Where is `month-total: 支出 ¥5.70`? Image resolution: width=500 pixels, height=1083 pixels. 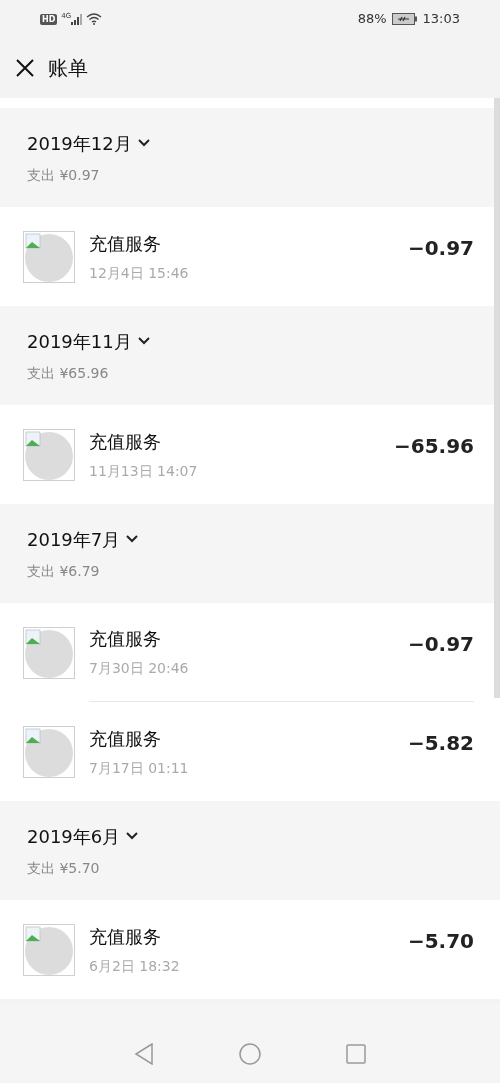 month-total: 支出 ¥5.70 is located at coordinates (64, 868).